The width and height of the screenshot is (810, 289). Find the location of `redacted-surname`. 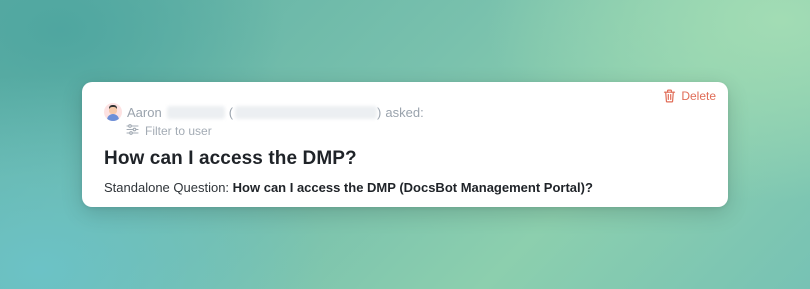

redacted-surname is located at coordinates (195, 112).